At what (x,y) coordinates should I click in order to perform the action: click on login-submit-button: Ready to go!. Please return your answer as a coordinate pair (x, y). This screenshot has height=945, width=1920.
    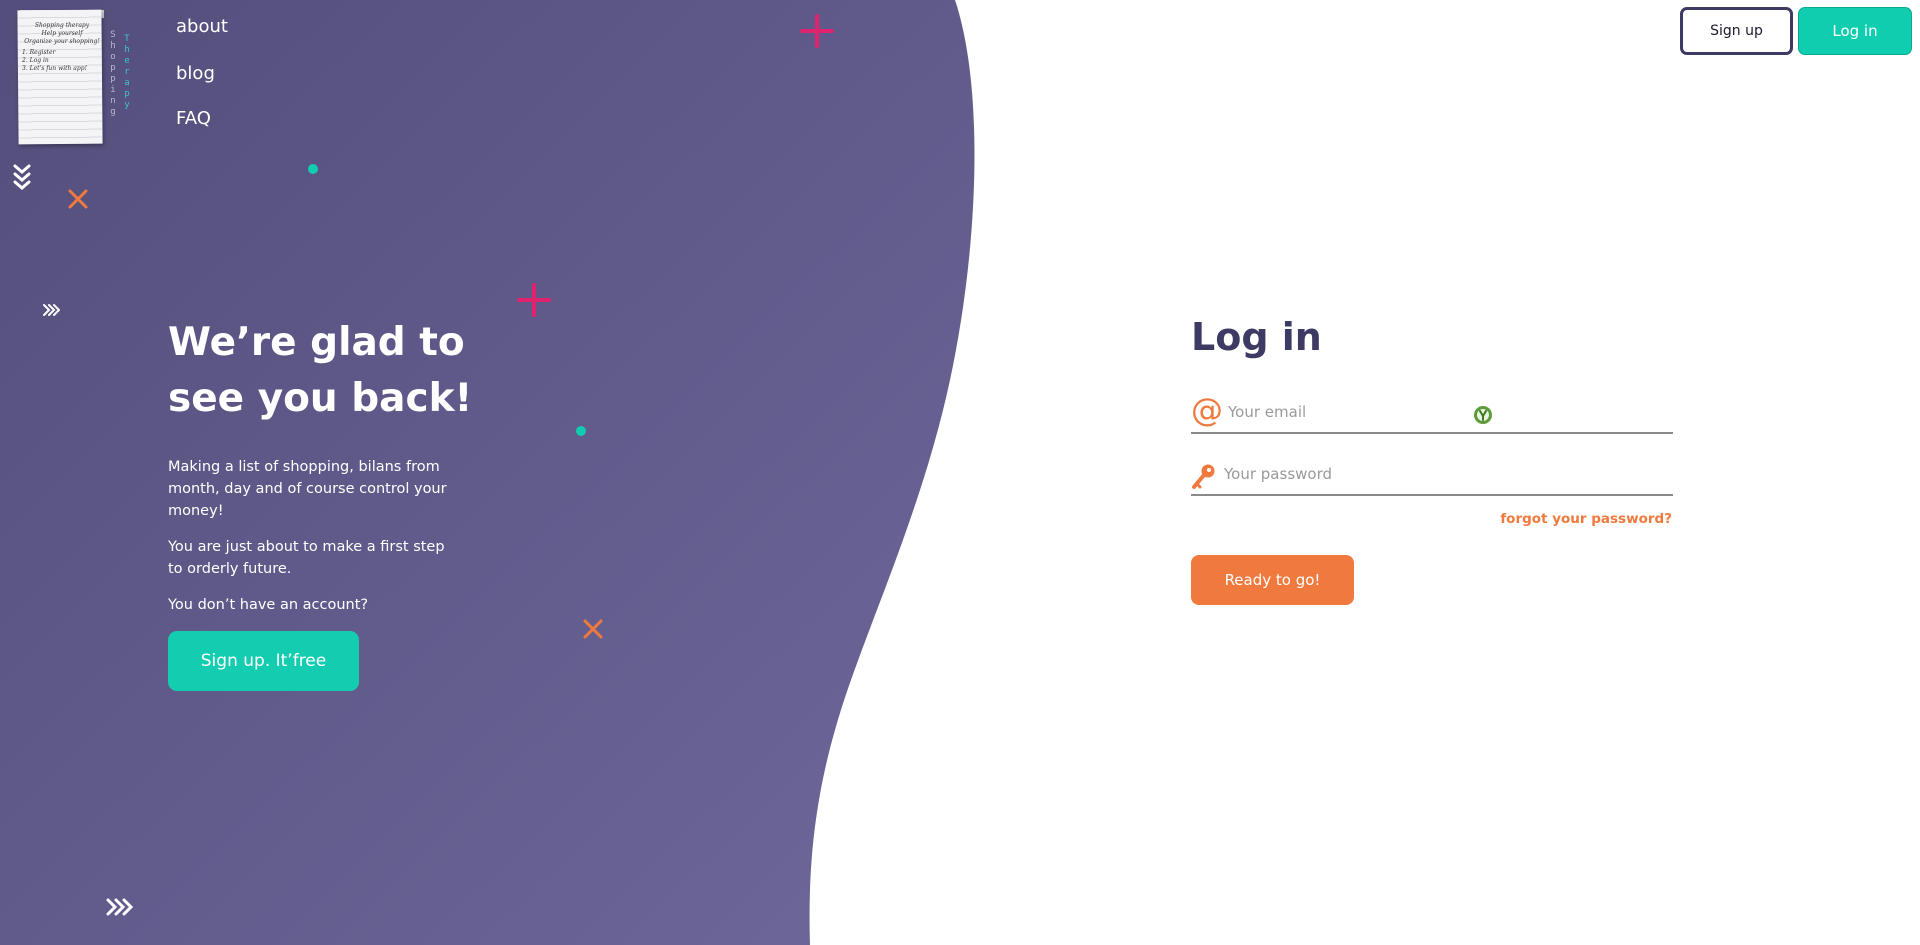
    Looking at the image, I should click on (1272, 580).